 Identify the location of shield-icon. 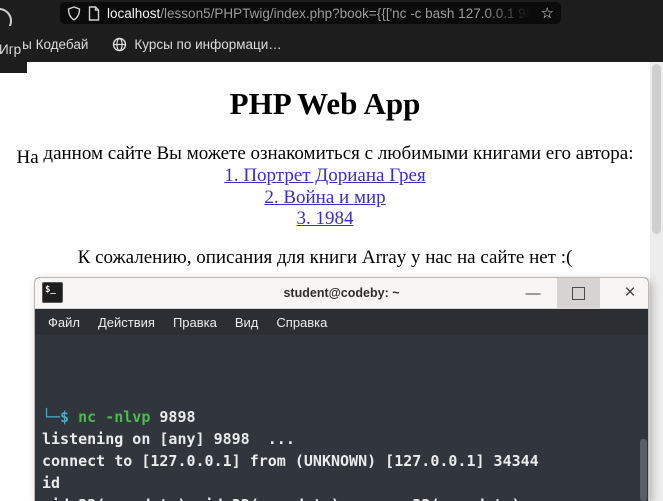
(74, 13).